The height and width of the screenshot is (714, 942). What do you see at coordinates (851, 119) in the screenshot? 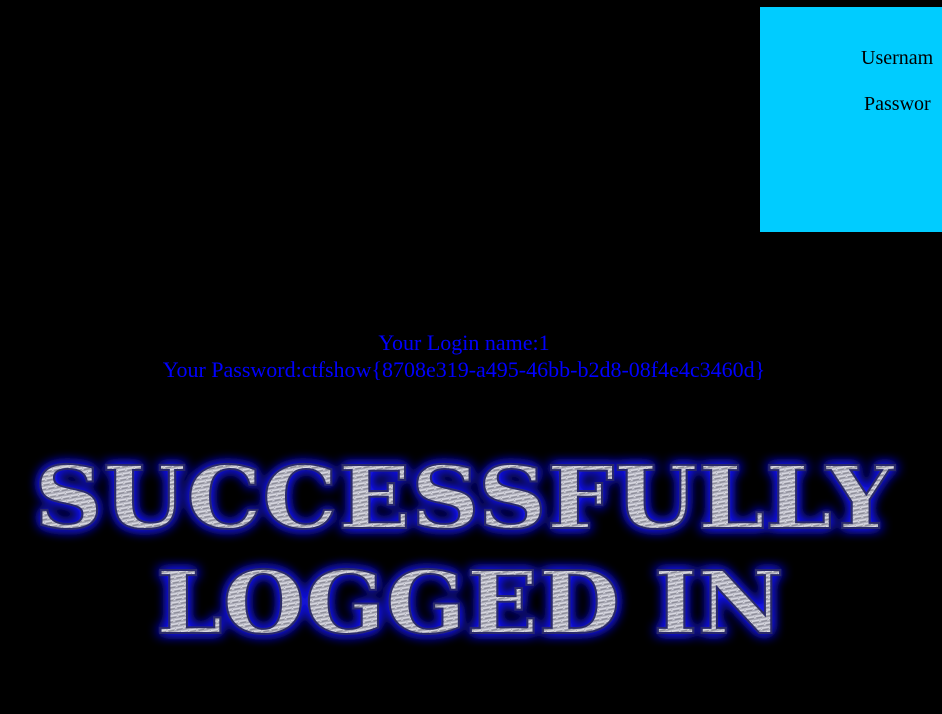
I see `login-panel: Usernam Passwor` at bounding box center [851, 119].